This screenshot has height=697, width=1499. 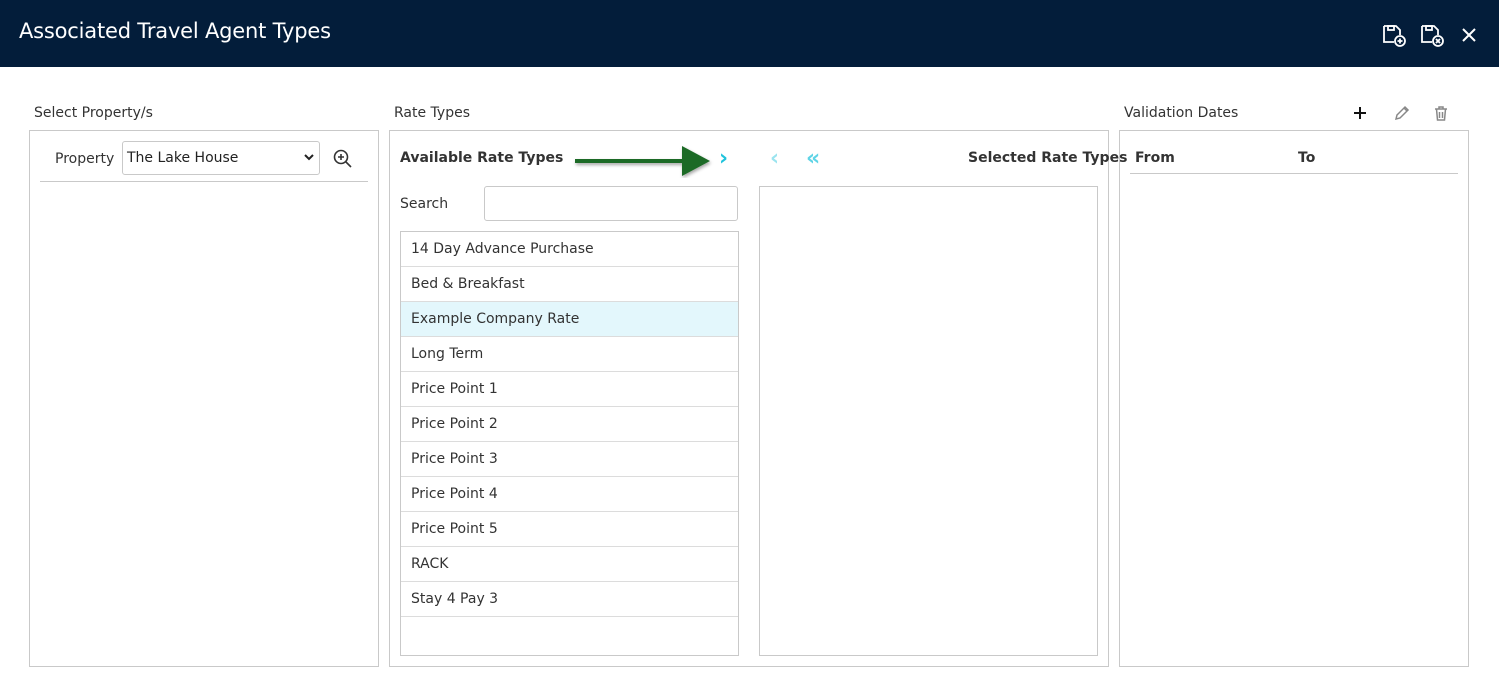 I want to click on window-title: Associated Travel Agent Types, so click(x=175, y=31).